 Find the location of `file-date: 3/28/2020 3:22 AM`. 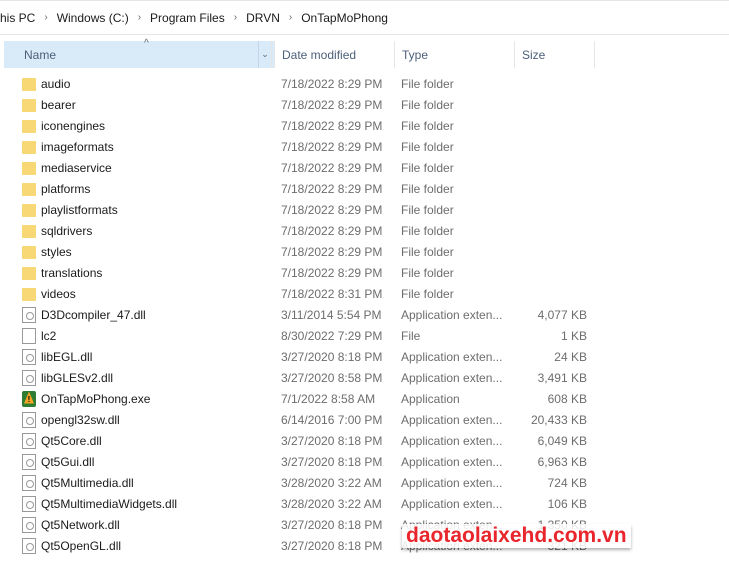

file-date: 3/28/2020 3:22 AM is located at coordinates (331, 482).